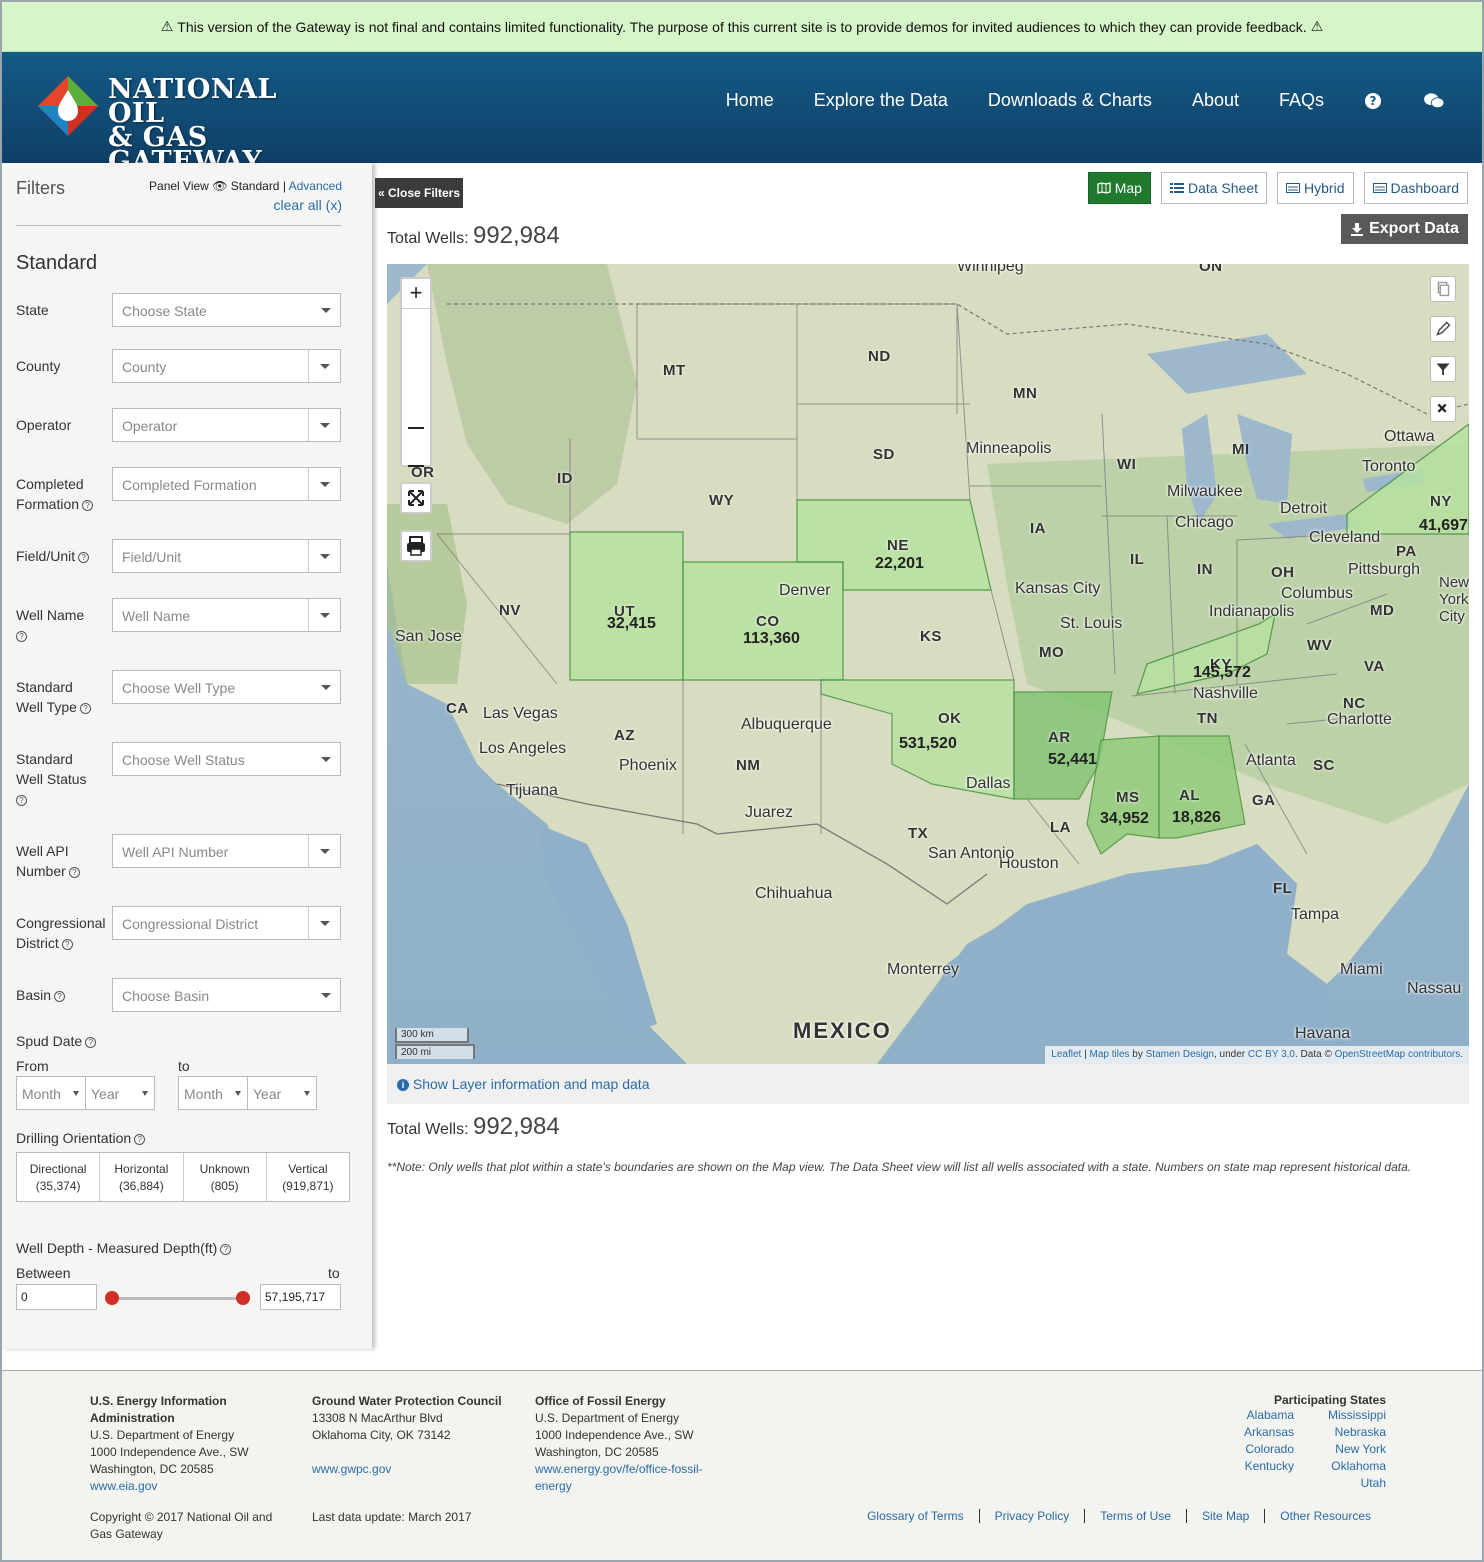  Describe the element at coordinates (750, 100) in the screenshot. I see `nav-home: Home` at that location.